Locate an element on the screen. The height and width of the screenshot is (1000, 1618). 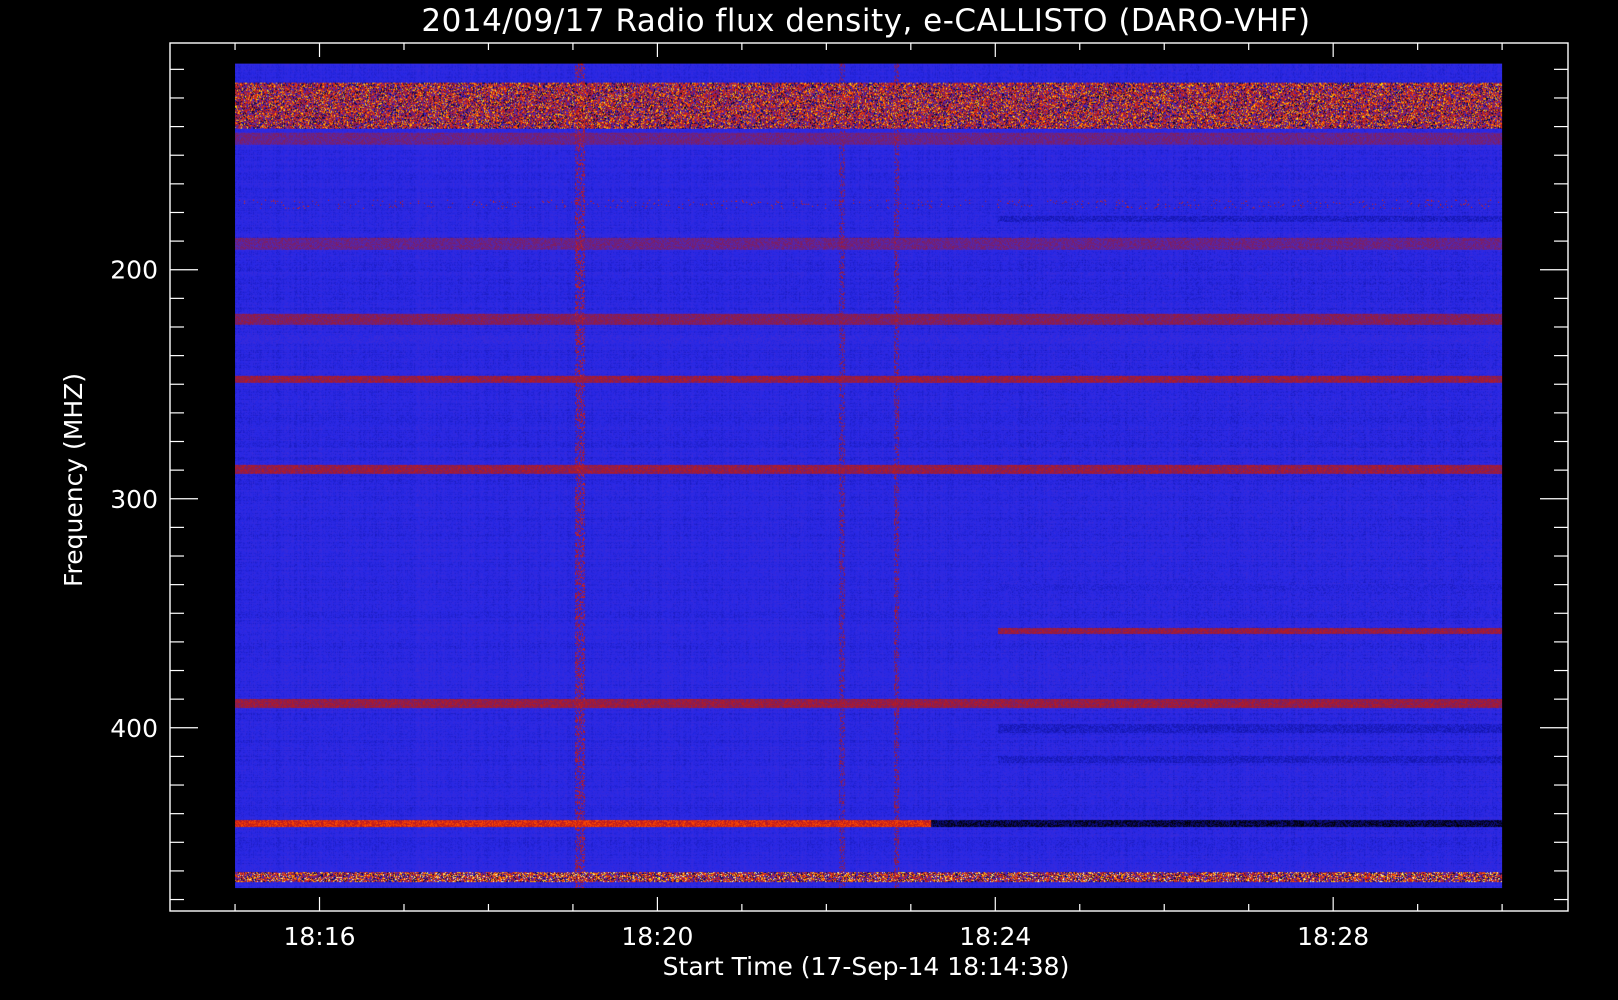
x-tick-label: 18:24 is located at coordinates (995, 936).